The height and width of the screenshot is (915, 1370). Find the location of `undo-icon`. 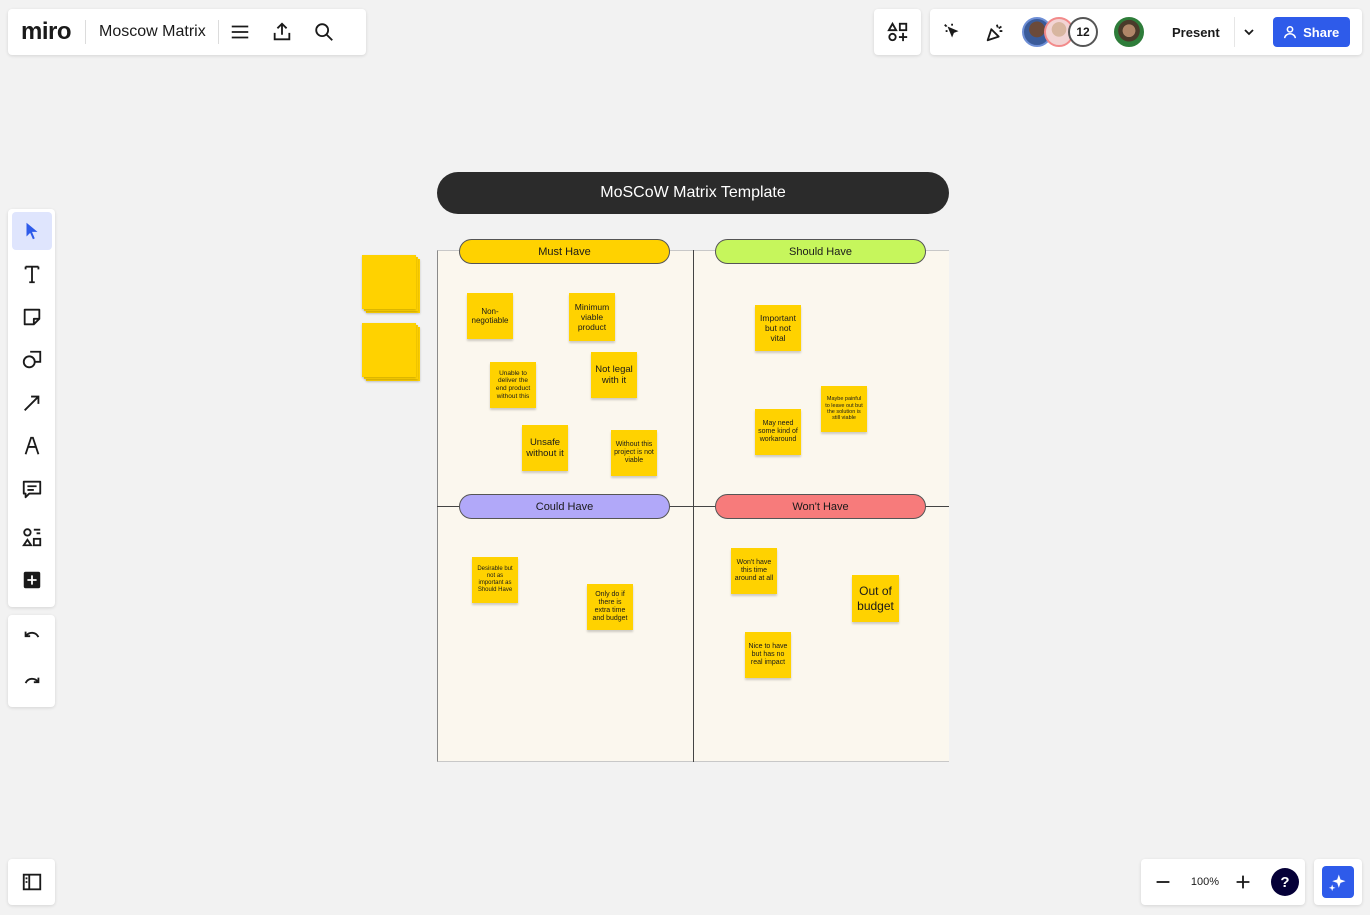

undo-icon is located at coordinates (31, 634).